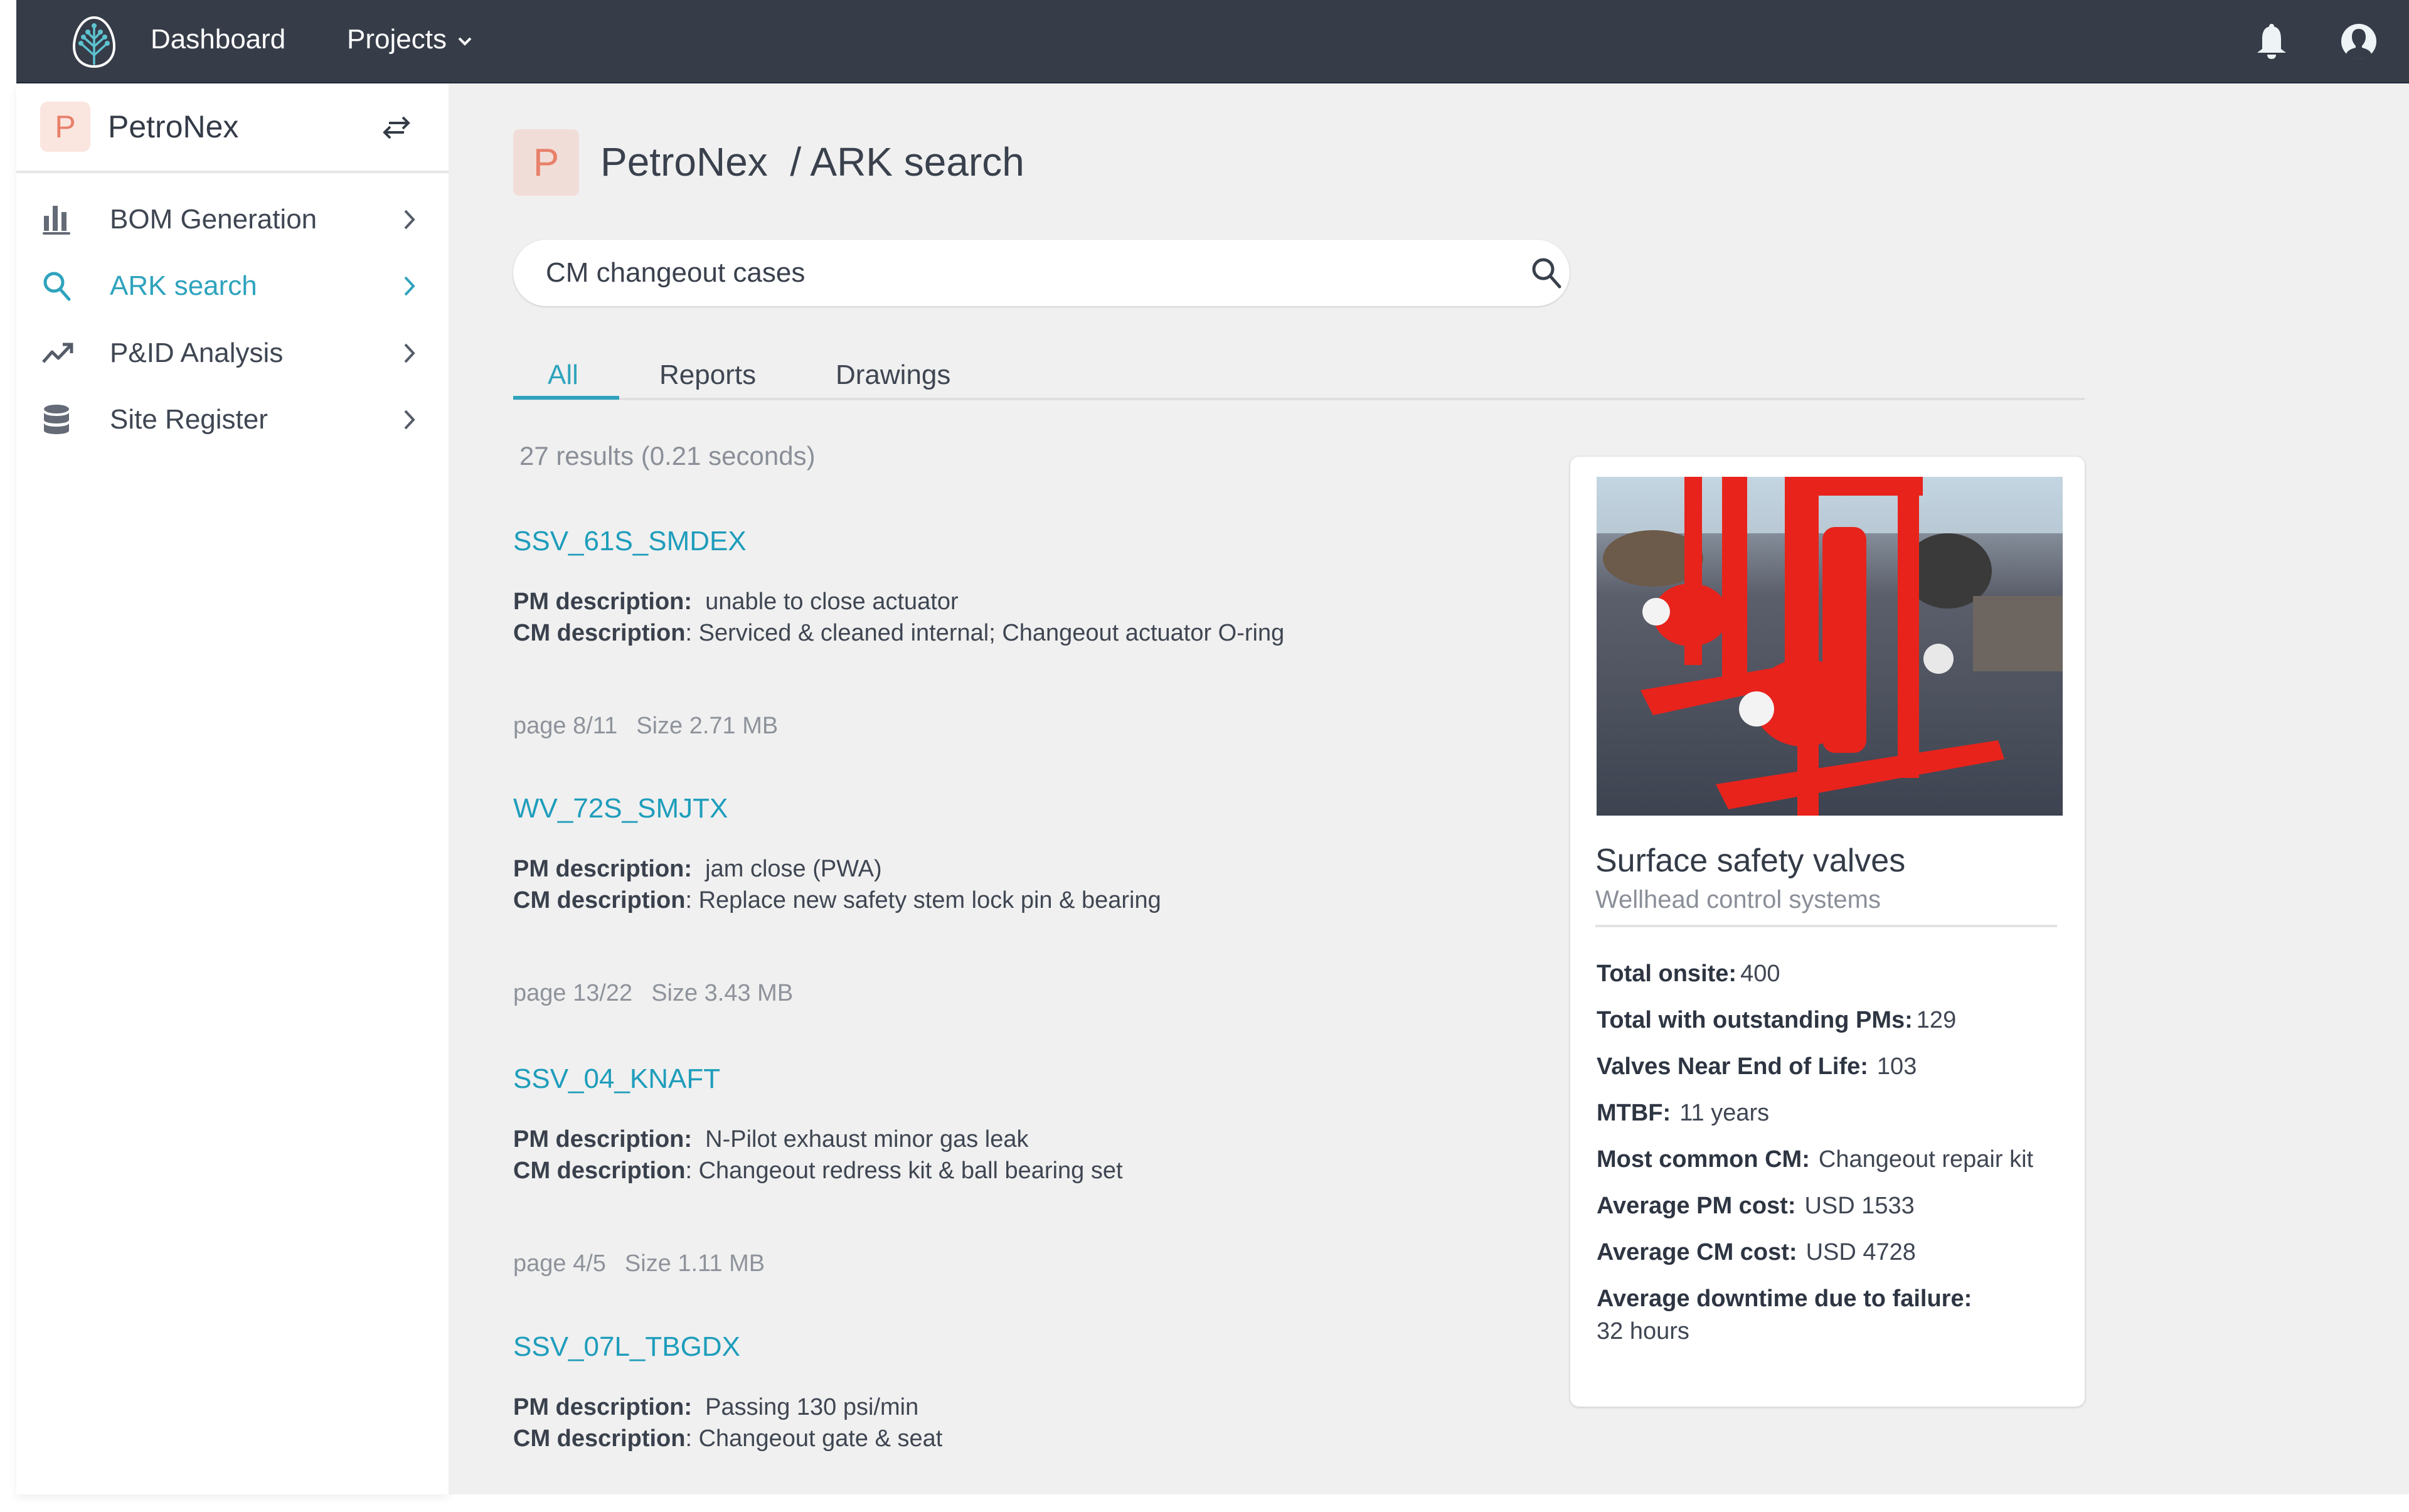 The image size is (2409, 1512). What do you see at coordinates (1724, 1113) in the screenshot?
I see `stat-value: 11 years` at bounding box center [1724, 1113].